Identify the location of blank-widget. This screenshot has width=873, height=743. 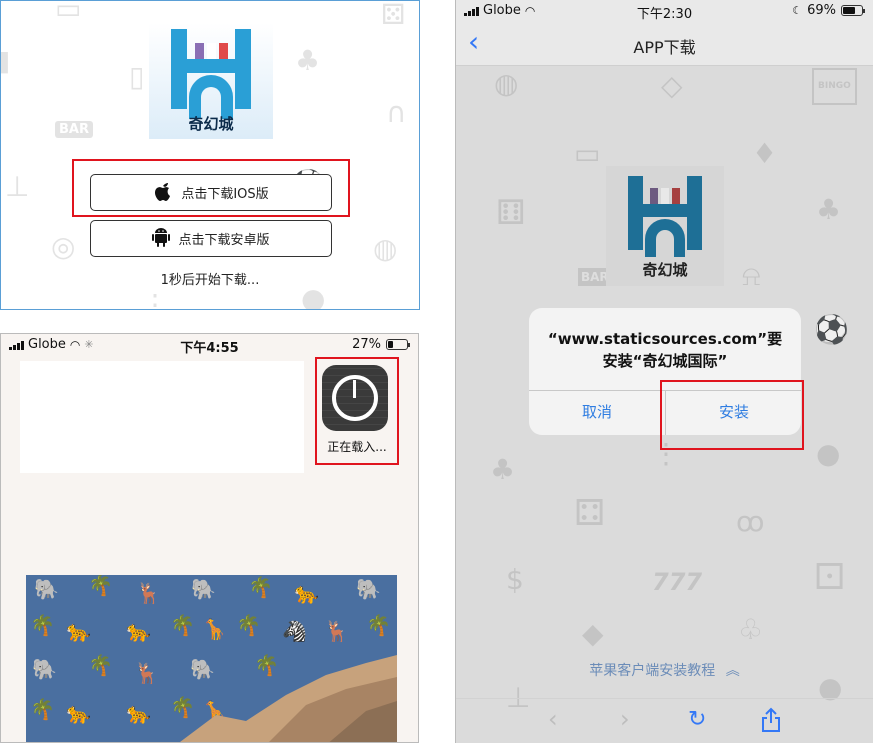
(162, 417).